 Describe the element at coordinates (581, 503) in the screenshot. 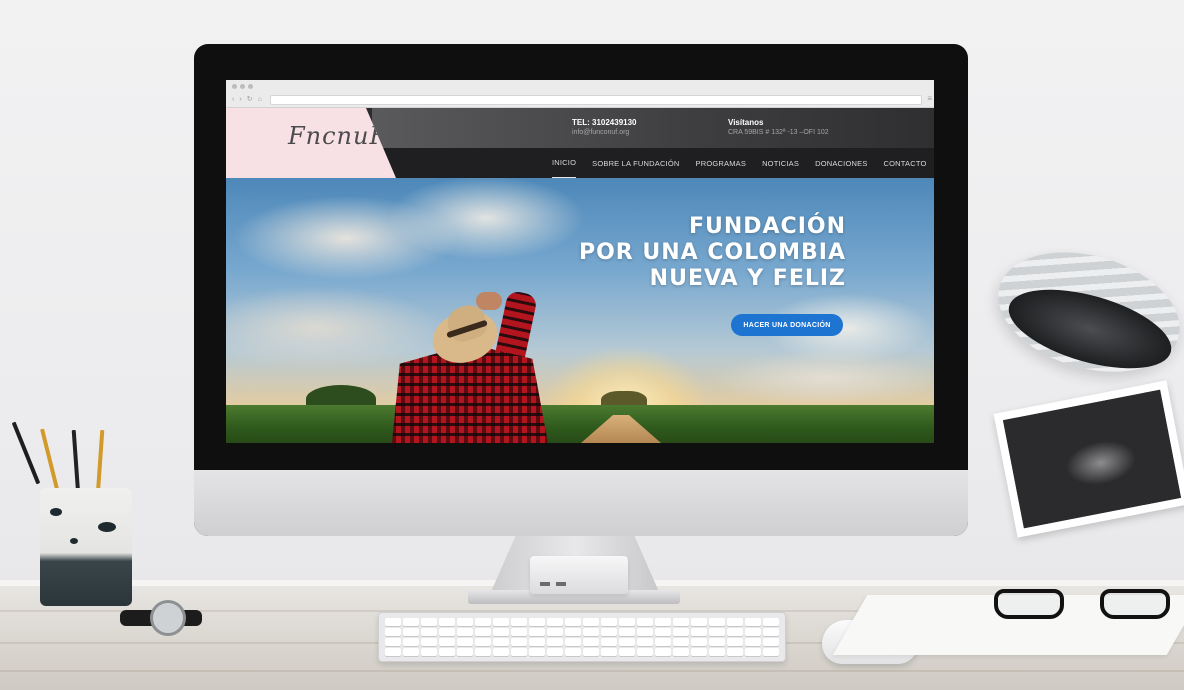

I see `monitor-chin` at that location.